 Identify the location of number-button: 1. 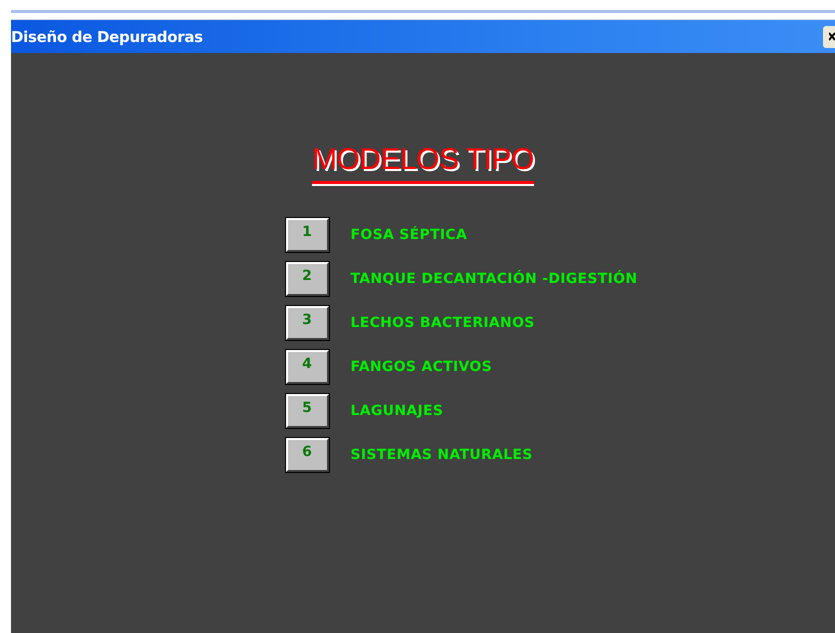
(307, 235).